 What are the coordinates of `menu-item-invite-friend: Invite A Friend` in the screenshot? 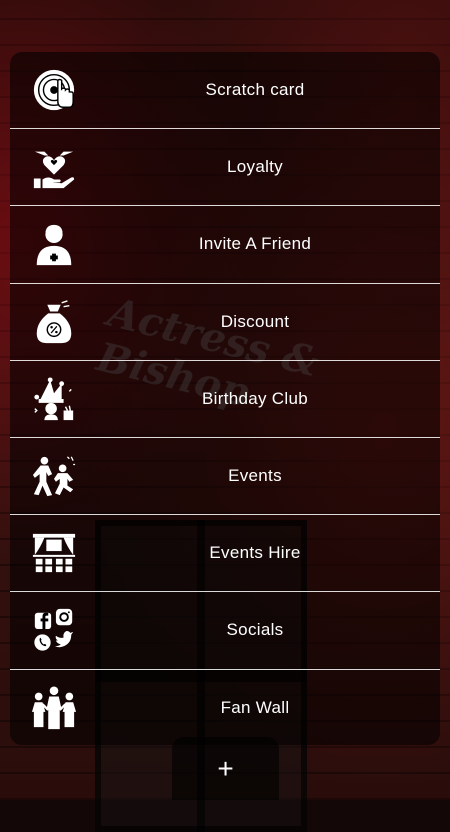 It's located at (225, 245).